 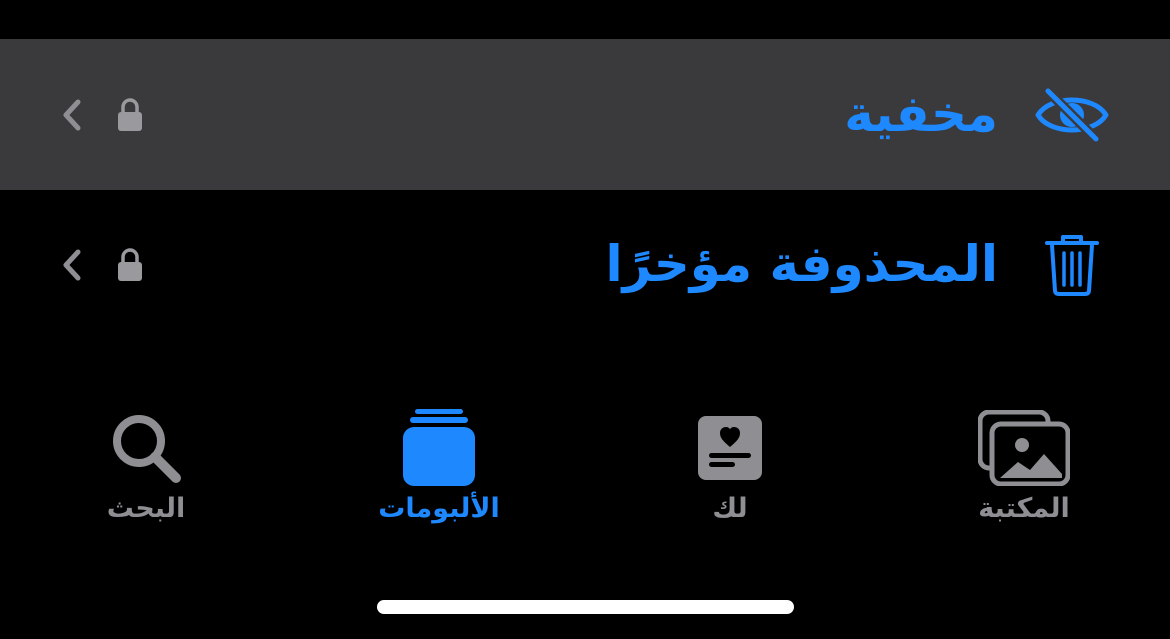 I want to click on albums-icon, so click(x=439, y=448).